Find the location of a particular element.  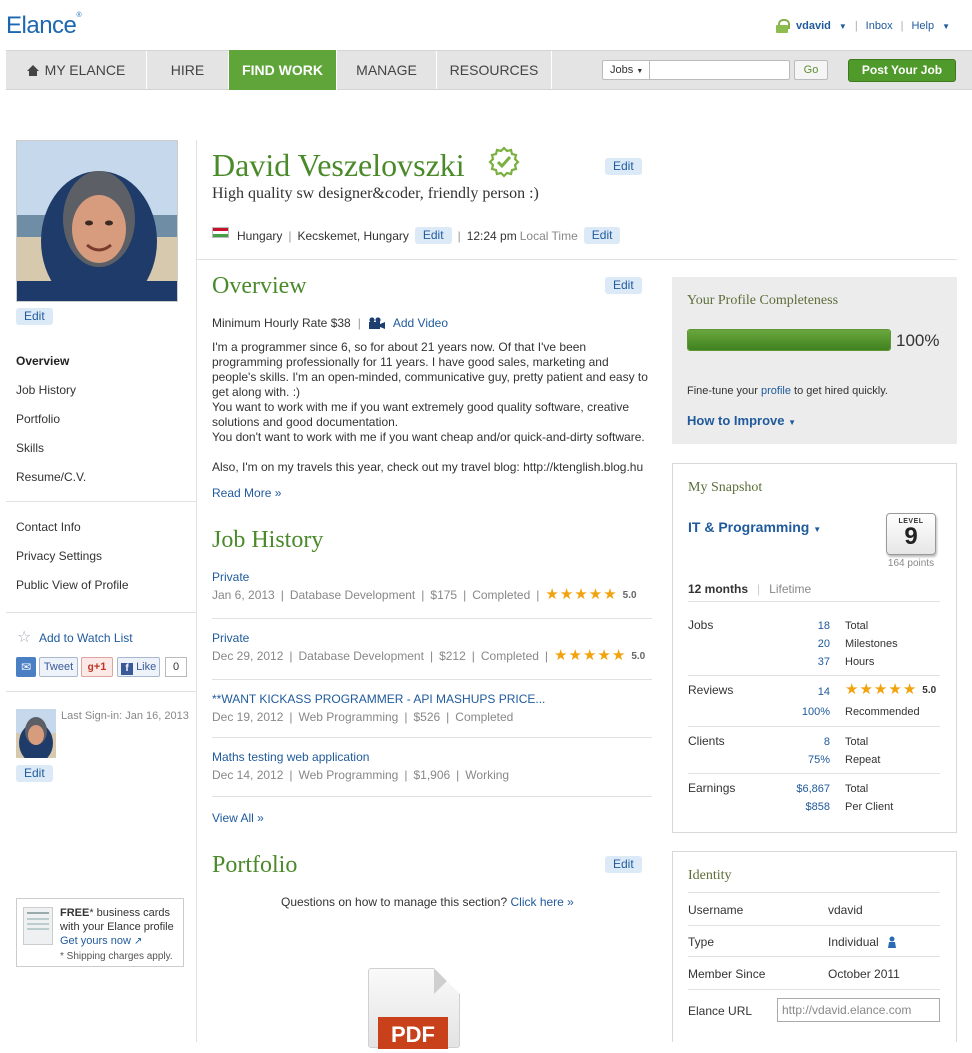

time-edit-button: Edit is located at coordinates (602, 235).